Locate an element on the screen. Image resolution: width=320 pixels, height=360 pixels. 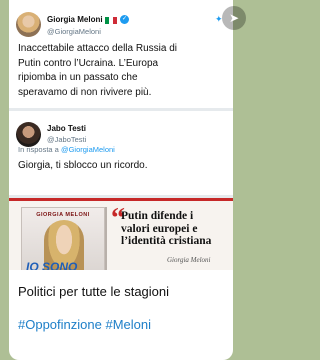
tweet-author-handle: @GiorgiaMeloni is located at coordinates (74, 31).